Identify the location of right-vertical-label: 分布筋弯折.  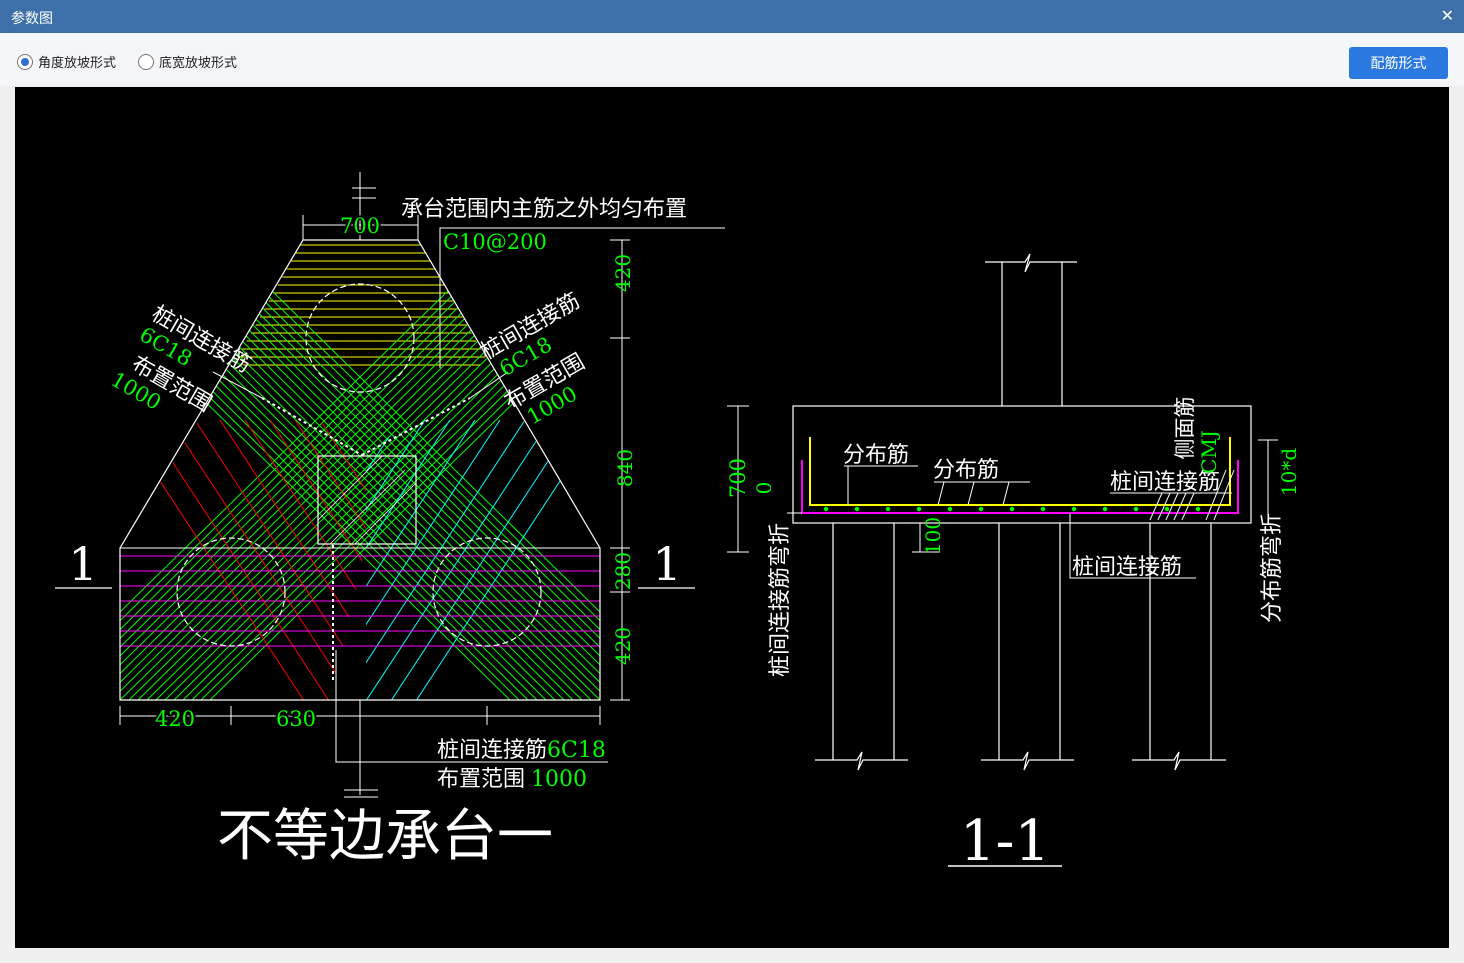
(1272, 568).